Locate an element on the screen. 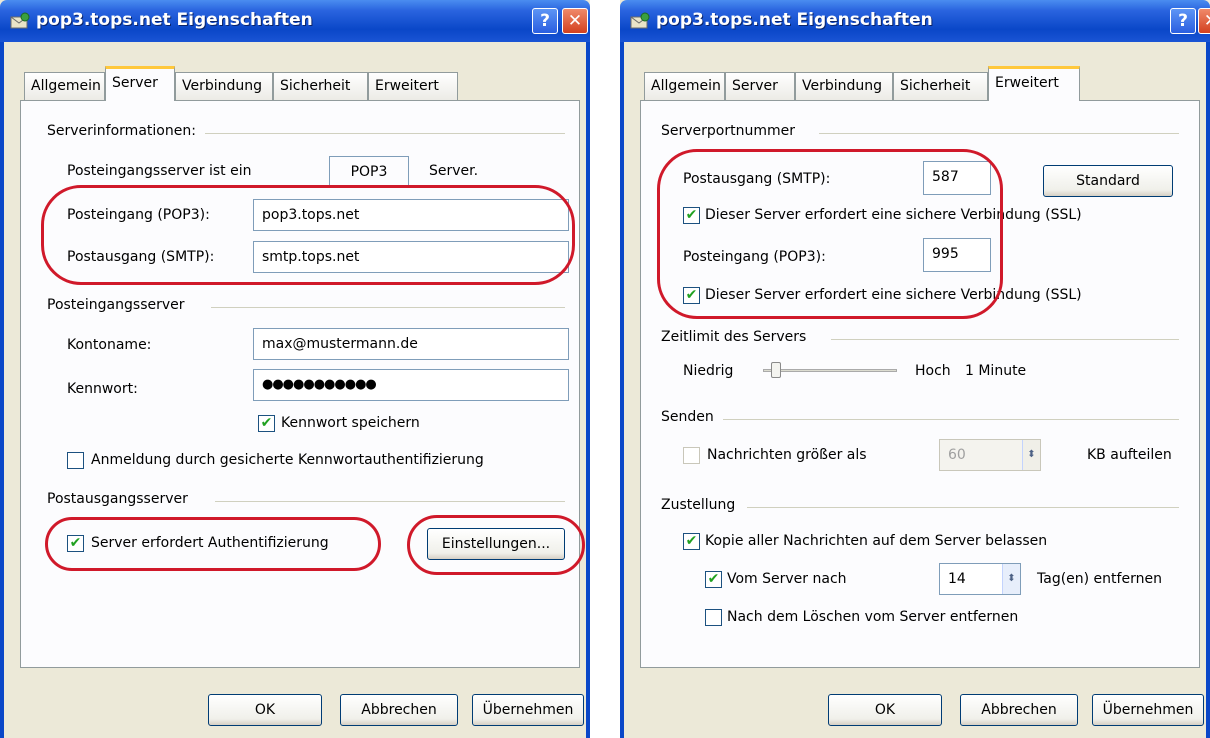 The image size is (1210, 738). timeout-low-label: Niedrig is located at coordinates (708, 371).